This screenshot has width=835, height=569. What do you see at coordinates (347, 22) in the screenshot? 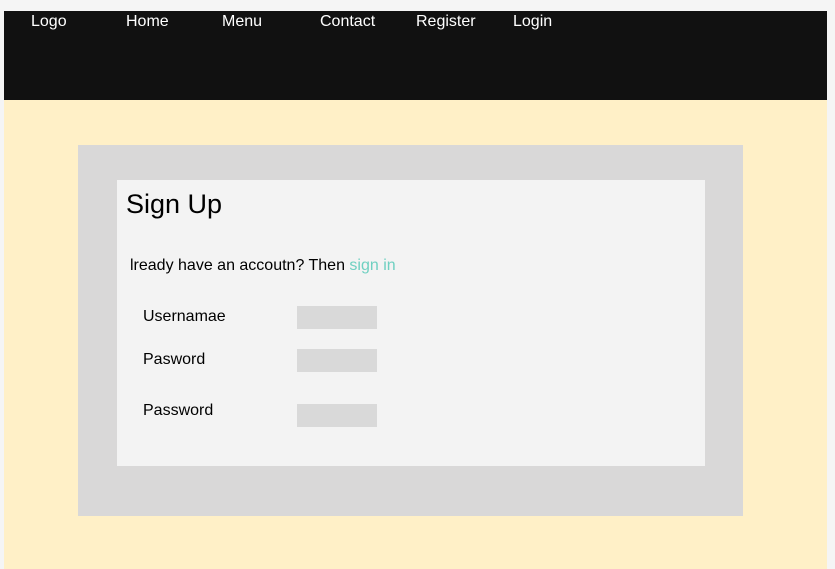
I see `nav-contact: Contact` at bounding box center [347, 22].